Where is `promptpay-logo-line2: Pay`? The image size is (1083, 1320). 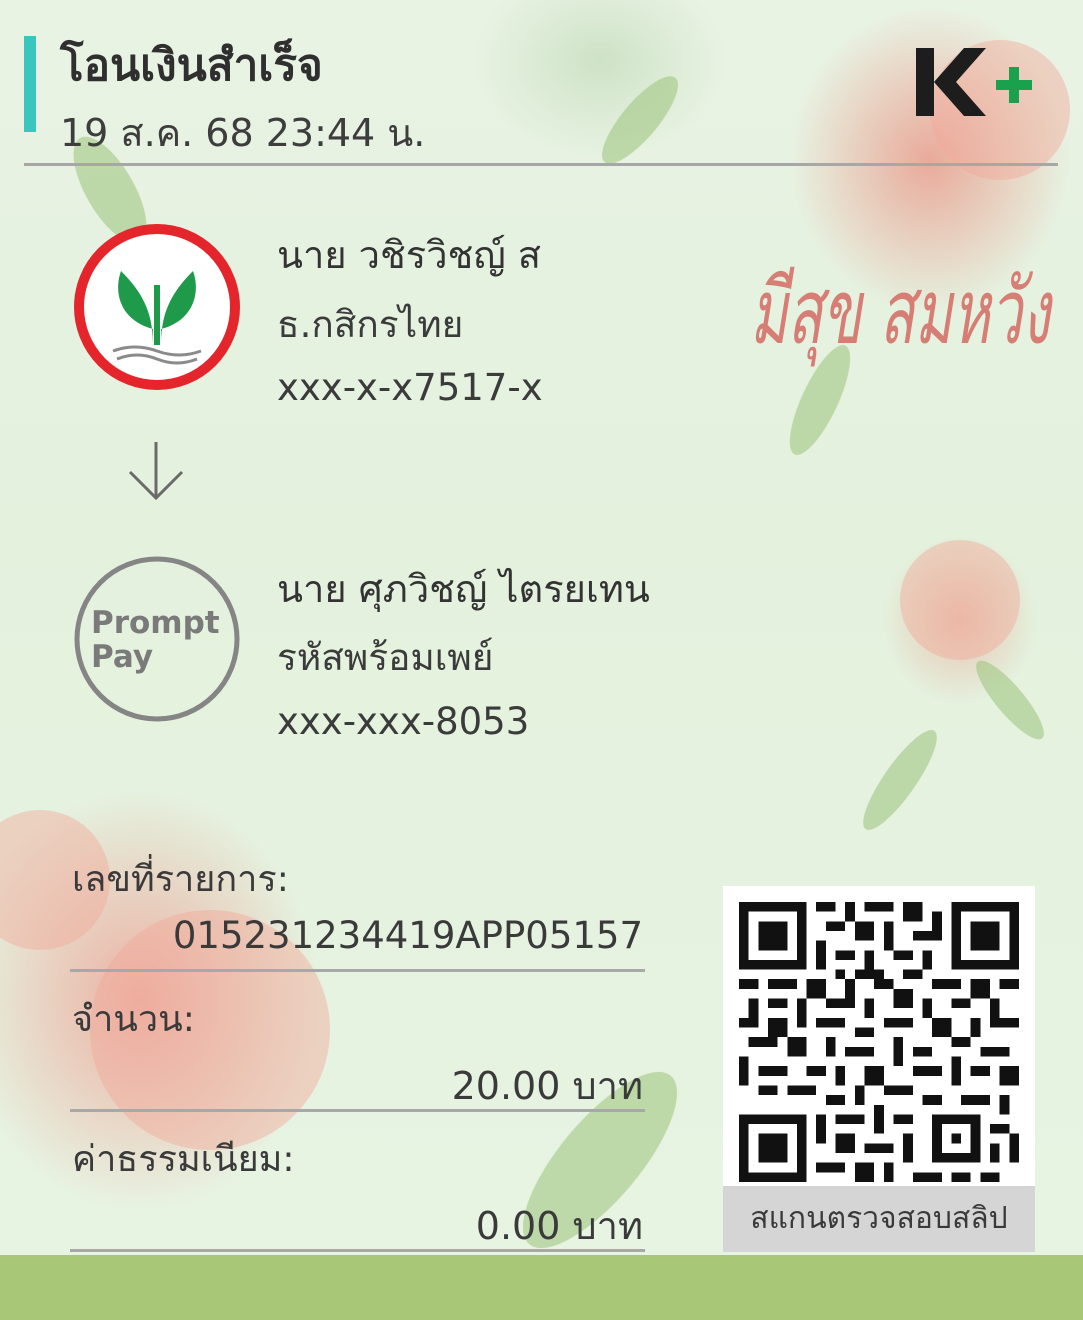 promptpay-logo-line2: Pay is located at coordinates (122, 657).